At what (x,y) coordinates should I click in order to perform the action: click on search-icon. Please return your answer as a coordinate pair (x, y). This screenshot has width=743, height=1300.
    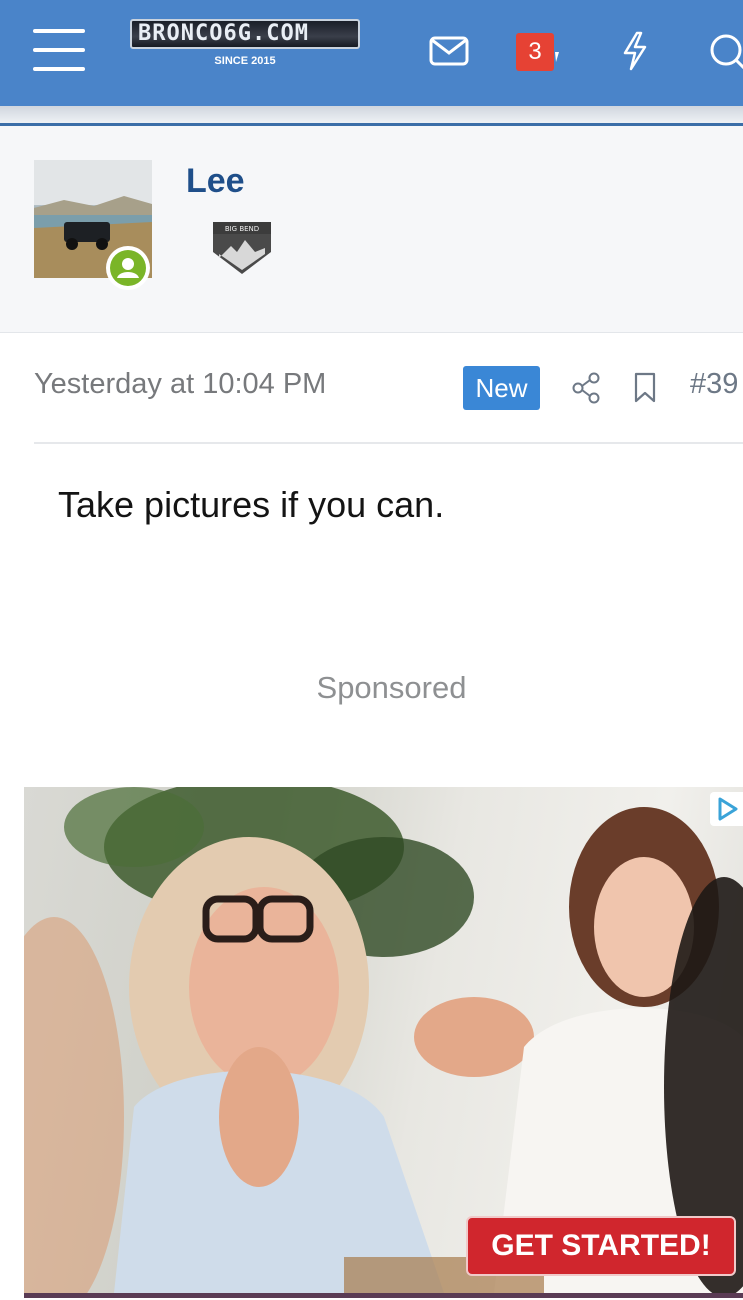
    Looking at the image, I should click on (725, 52).